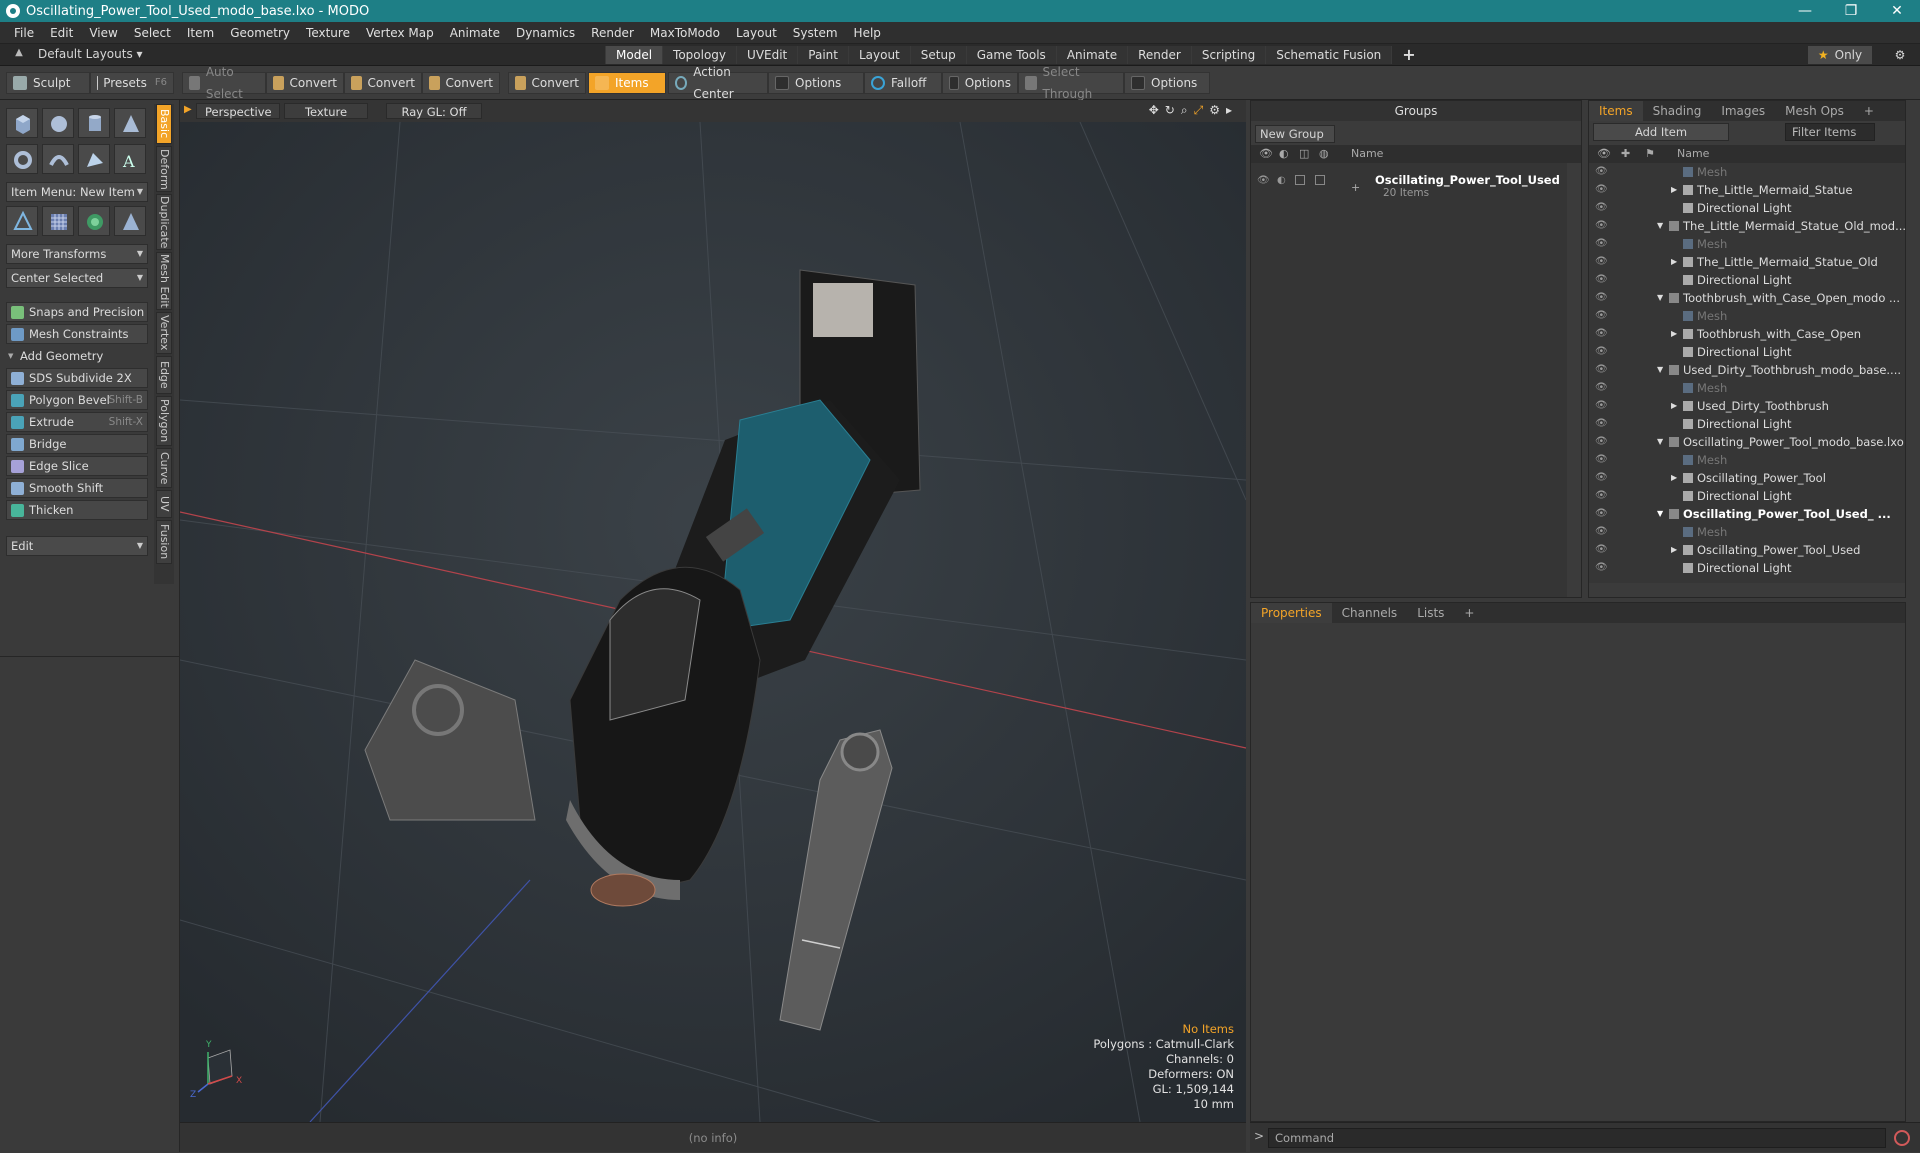 The width and height of the screenshot is (1920, 1153). What do you see at coordinates (188, 109) in the screenshot?
I see `viewport-menu-icon: ▶` at bounding box center [188, 109].